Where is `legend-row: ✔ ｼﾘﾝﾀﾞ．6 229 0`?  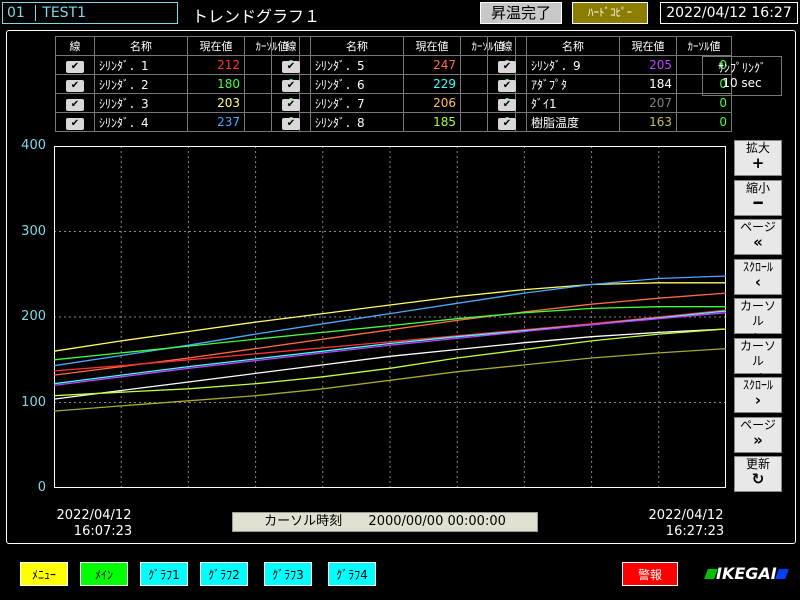
legend-row: ✔ ｼﾘﾝﾀﾞ．6 229 0 is located at coordinates (393, 84).